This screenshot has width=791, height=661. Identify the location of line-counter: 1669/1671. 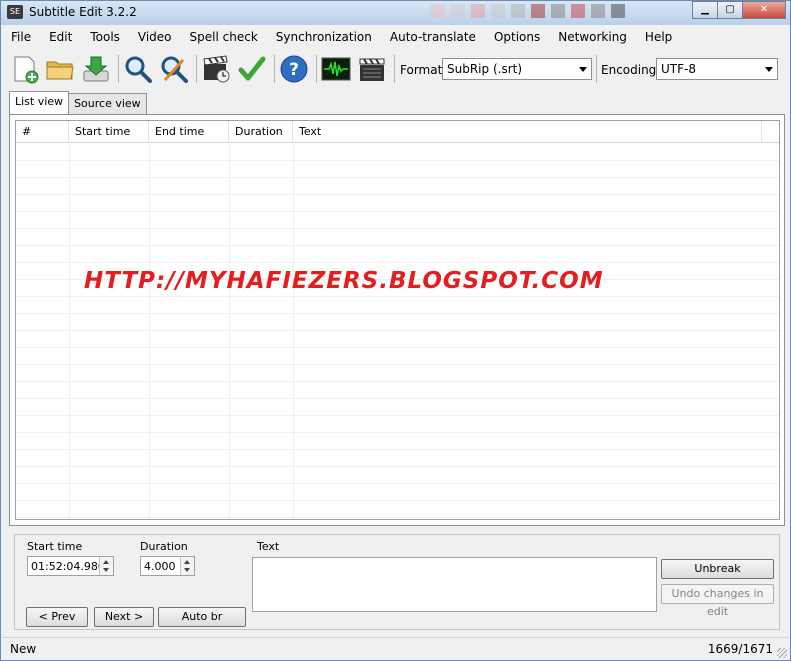
(740, 649).